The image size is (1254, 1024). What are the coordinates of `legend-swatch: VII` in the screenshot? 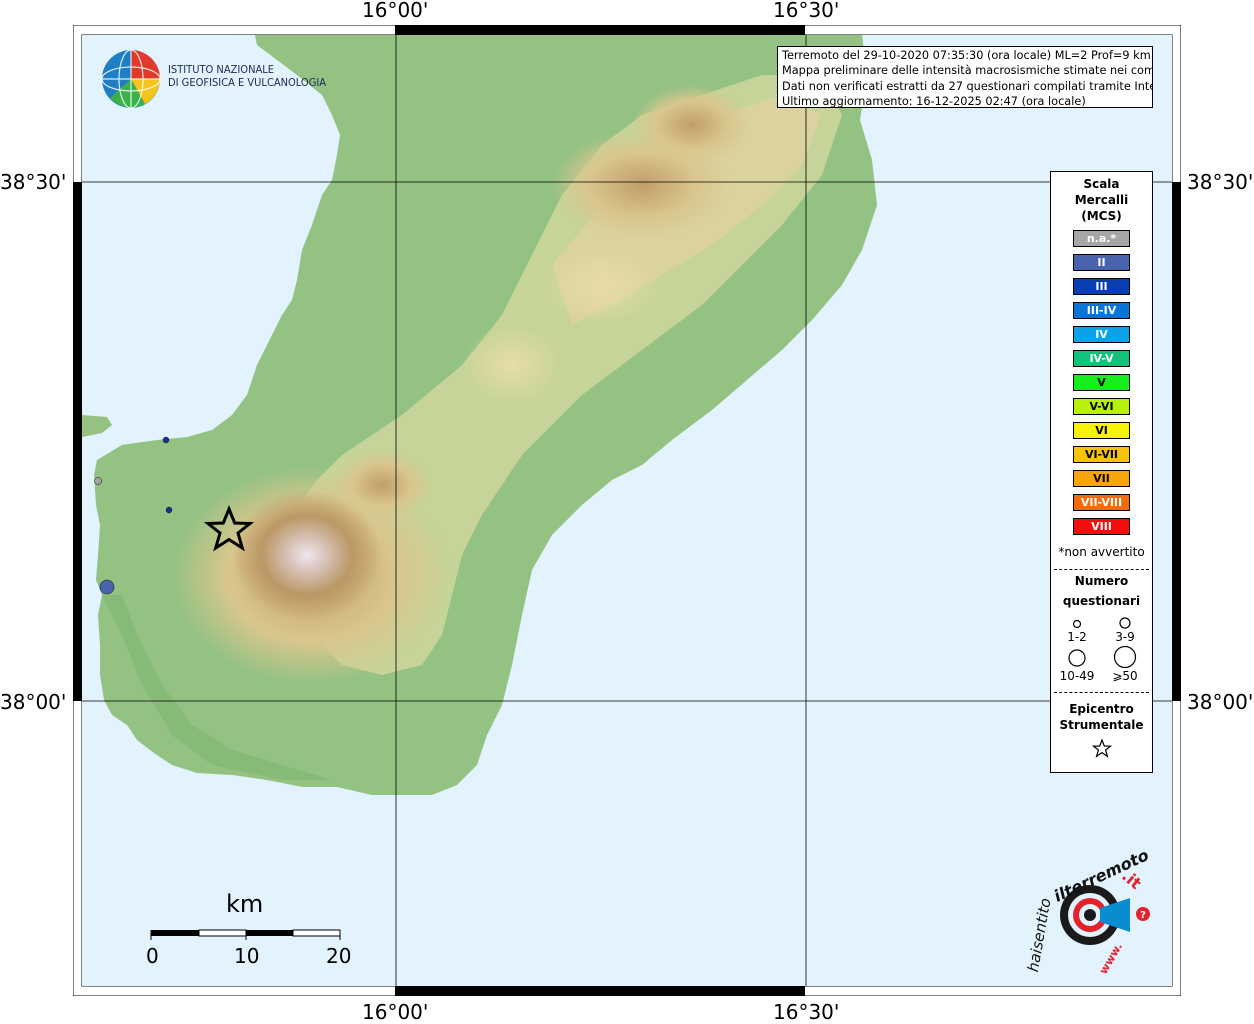 It's located at (1101, 478).